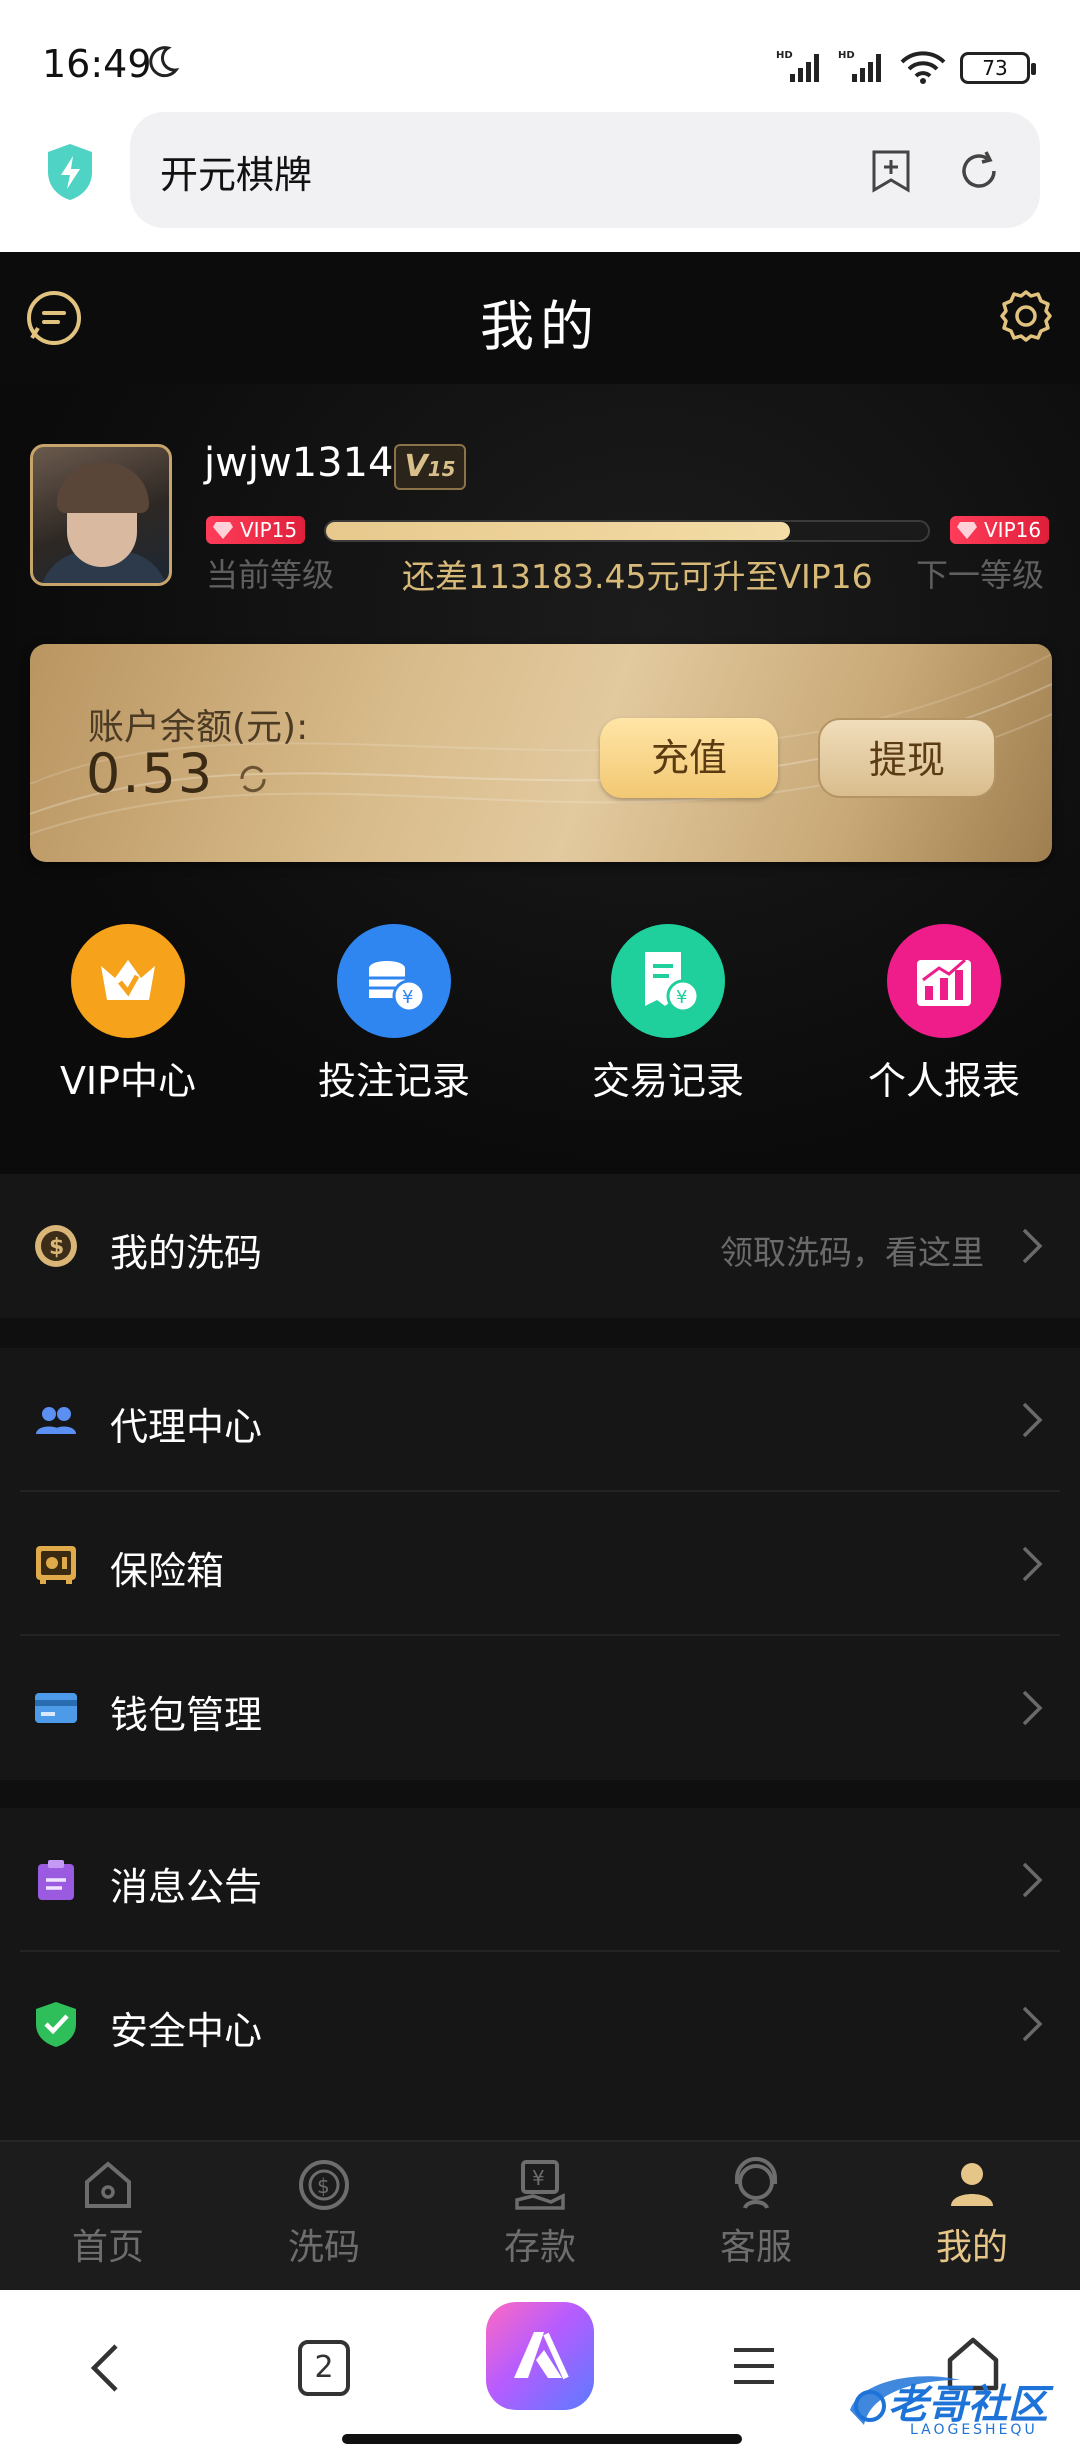 The image size is (1080, 2460). I want to click on quick-personal-report: 个人报表, so click(944, 1014).